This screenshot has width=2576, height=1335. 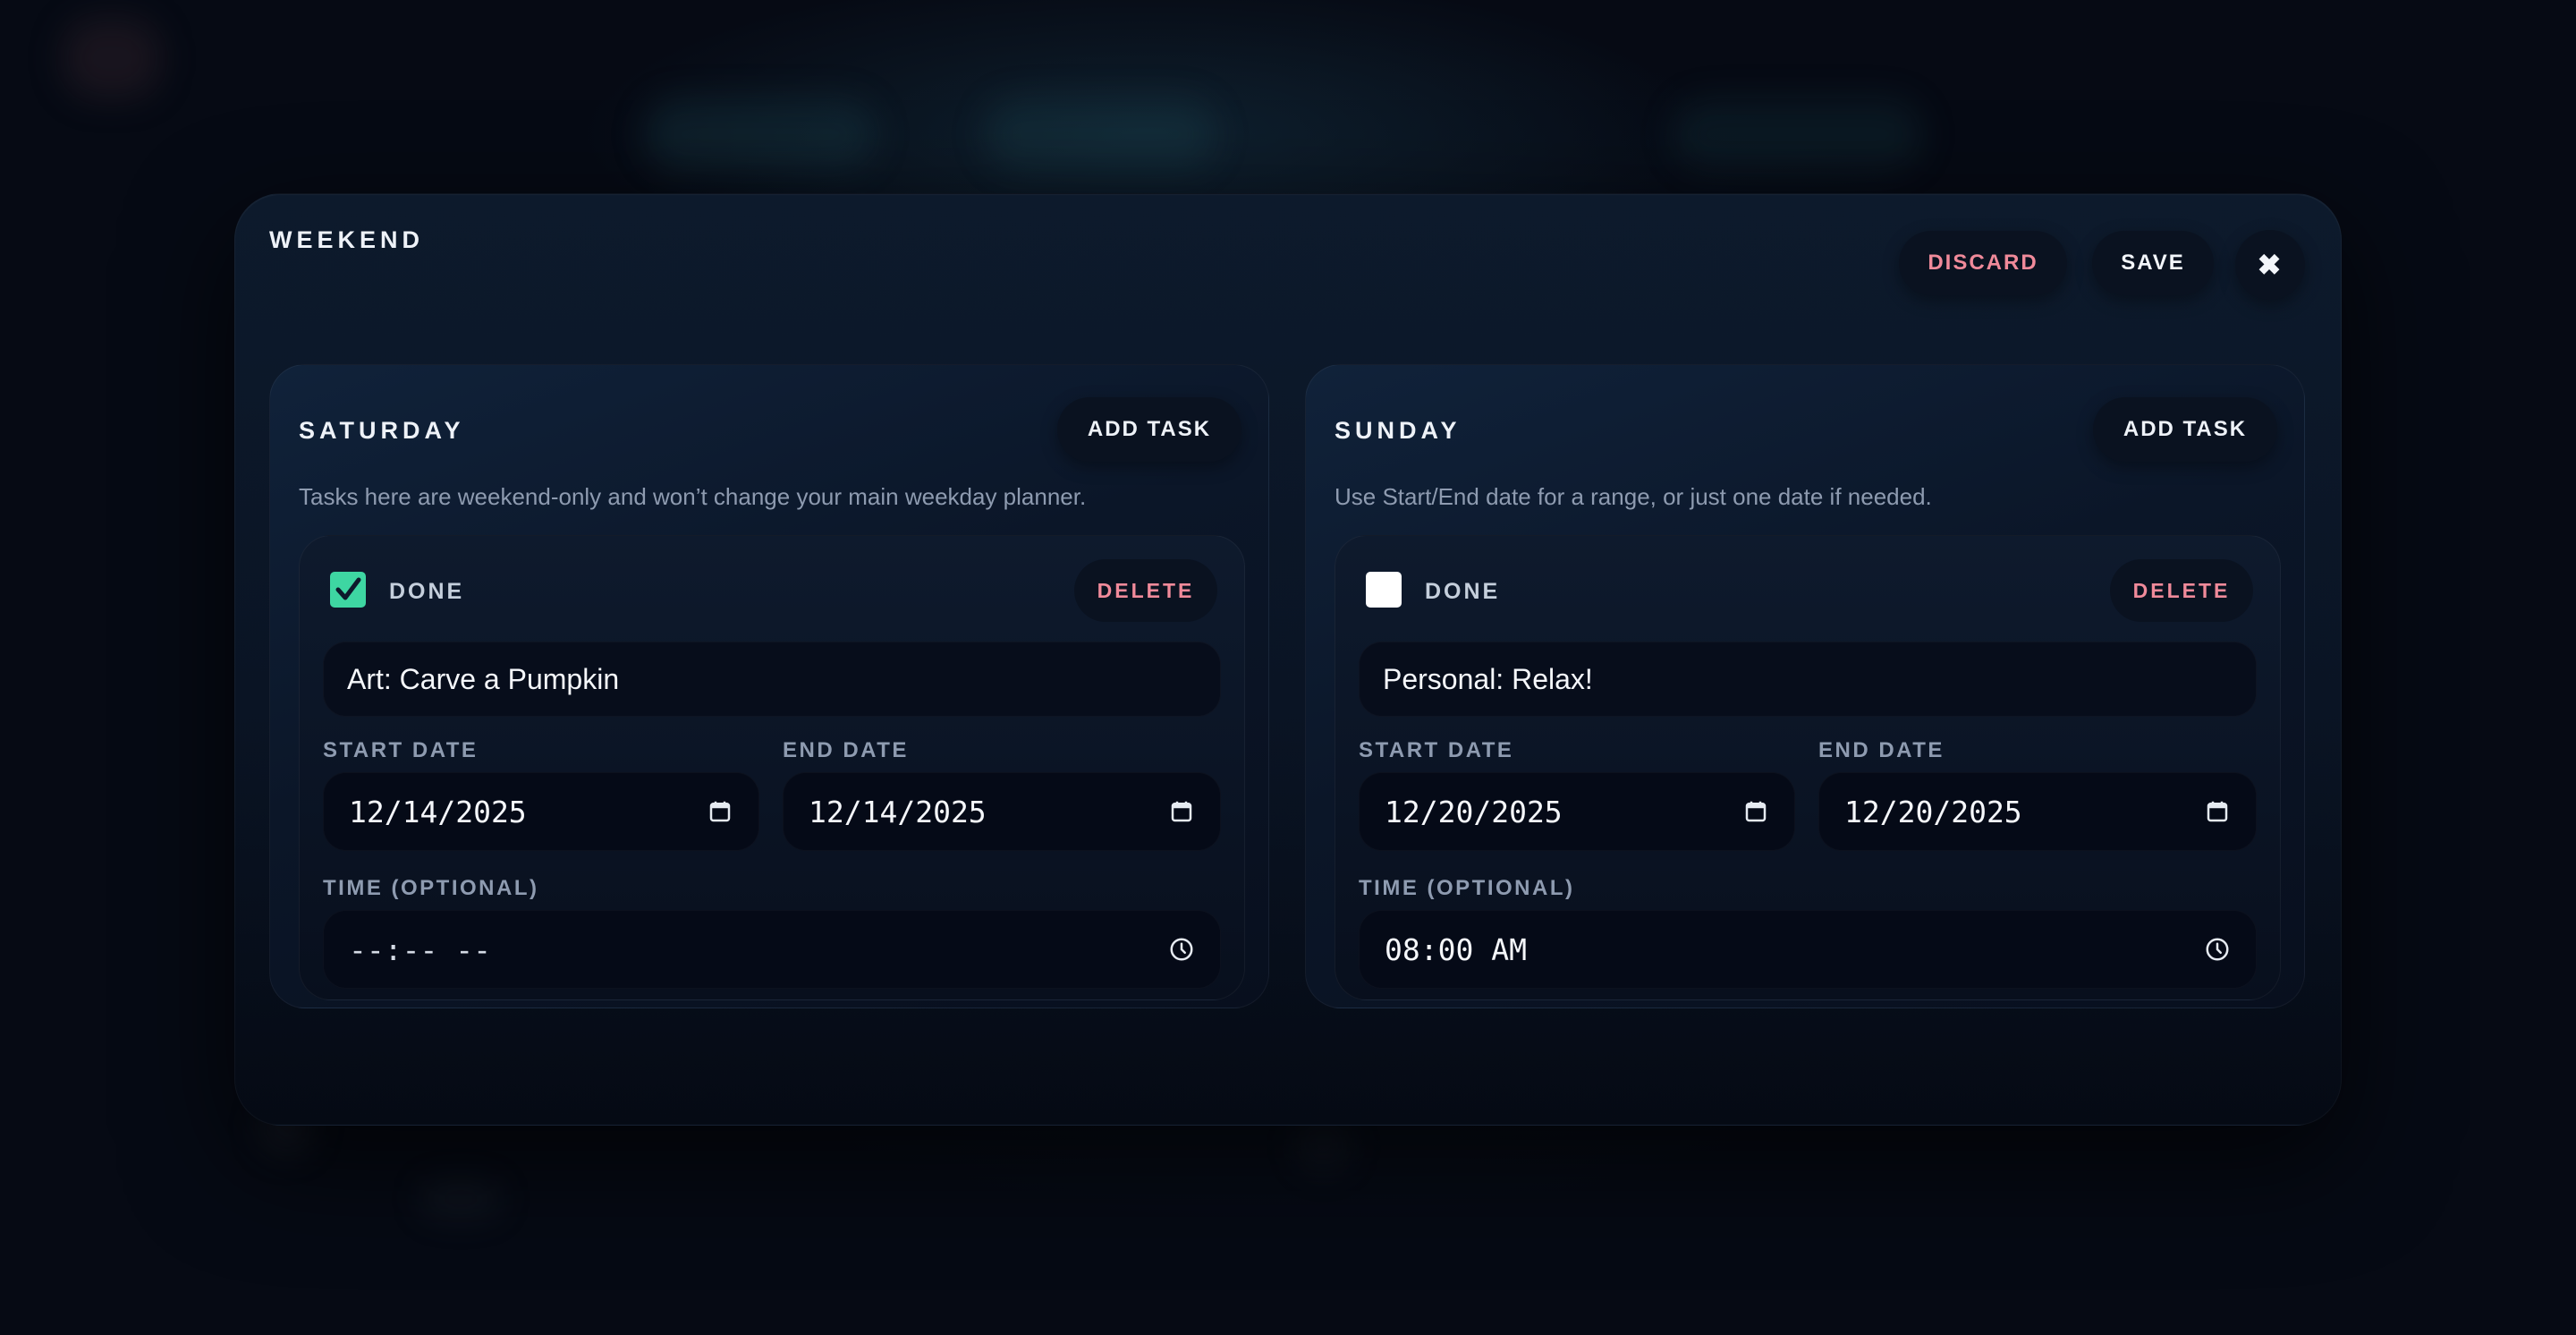 I want to click on time-input: --:-- --, so click(x=772, y=949).